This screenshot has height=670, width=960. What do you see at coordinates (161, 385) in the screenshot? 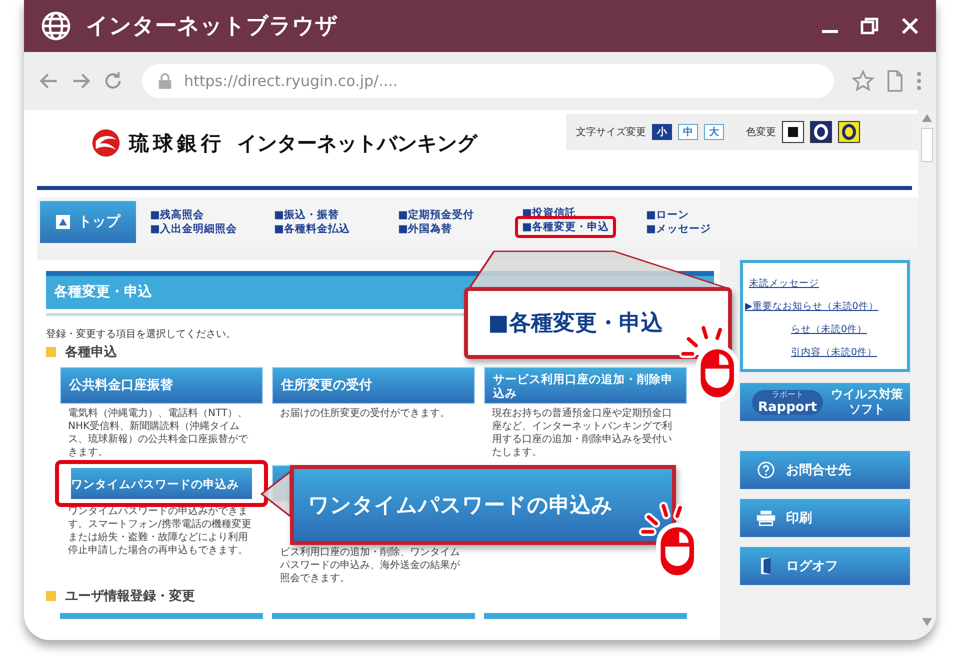
I see `card-header-button: 公共料金口座振替` at bounding box center [161, 385].